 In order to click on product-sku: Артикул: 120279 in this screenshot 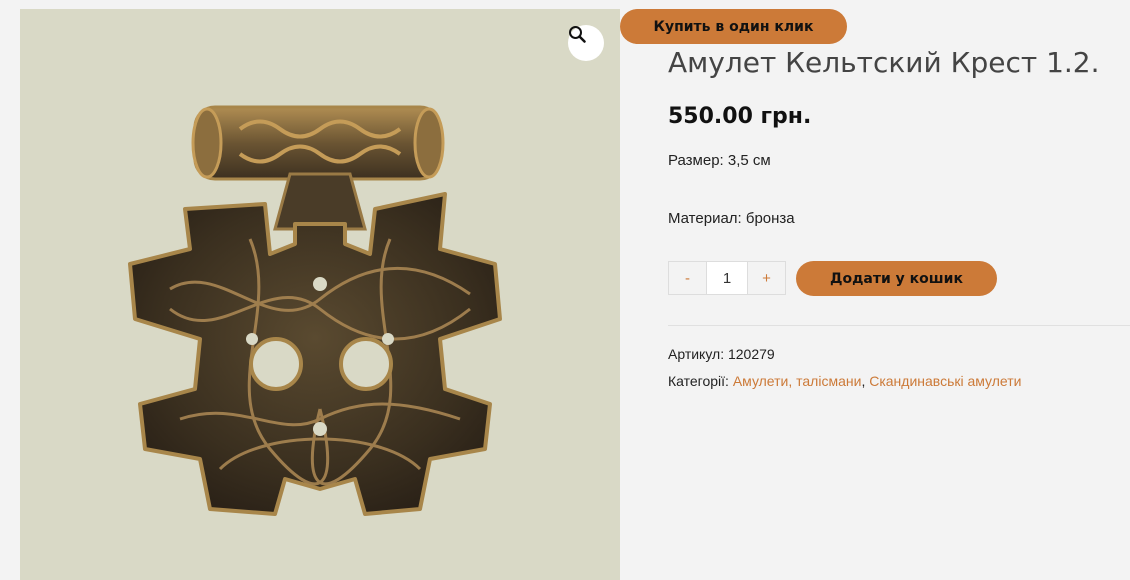, I will do `click(721, 354)`.